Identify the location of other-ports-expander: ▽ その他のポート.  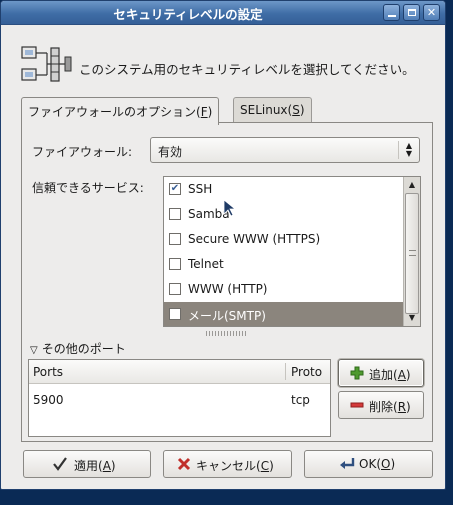
(78, 348).